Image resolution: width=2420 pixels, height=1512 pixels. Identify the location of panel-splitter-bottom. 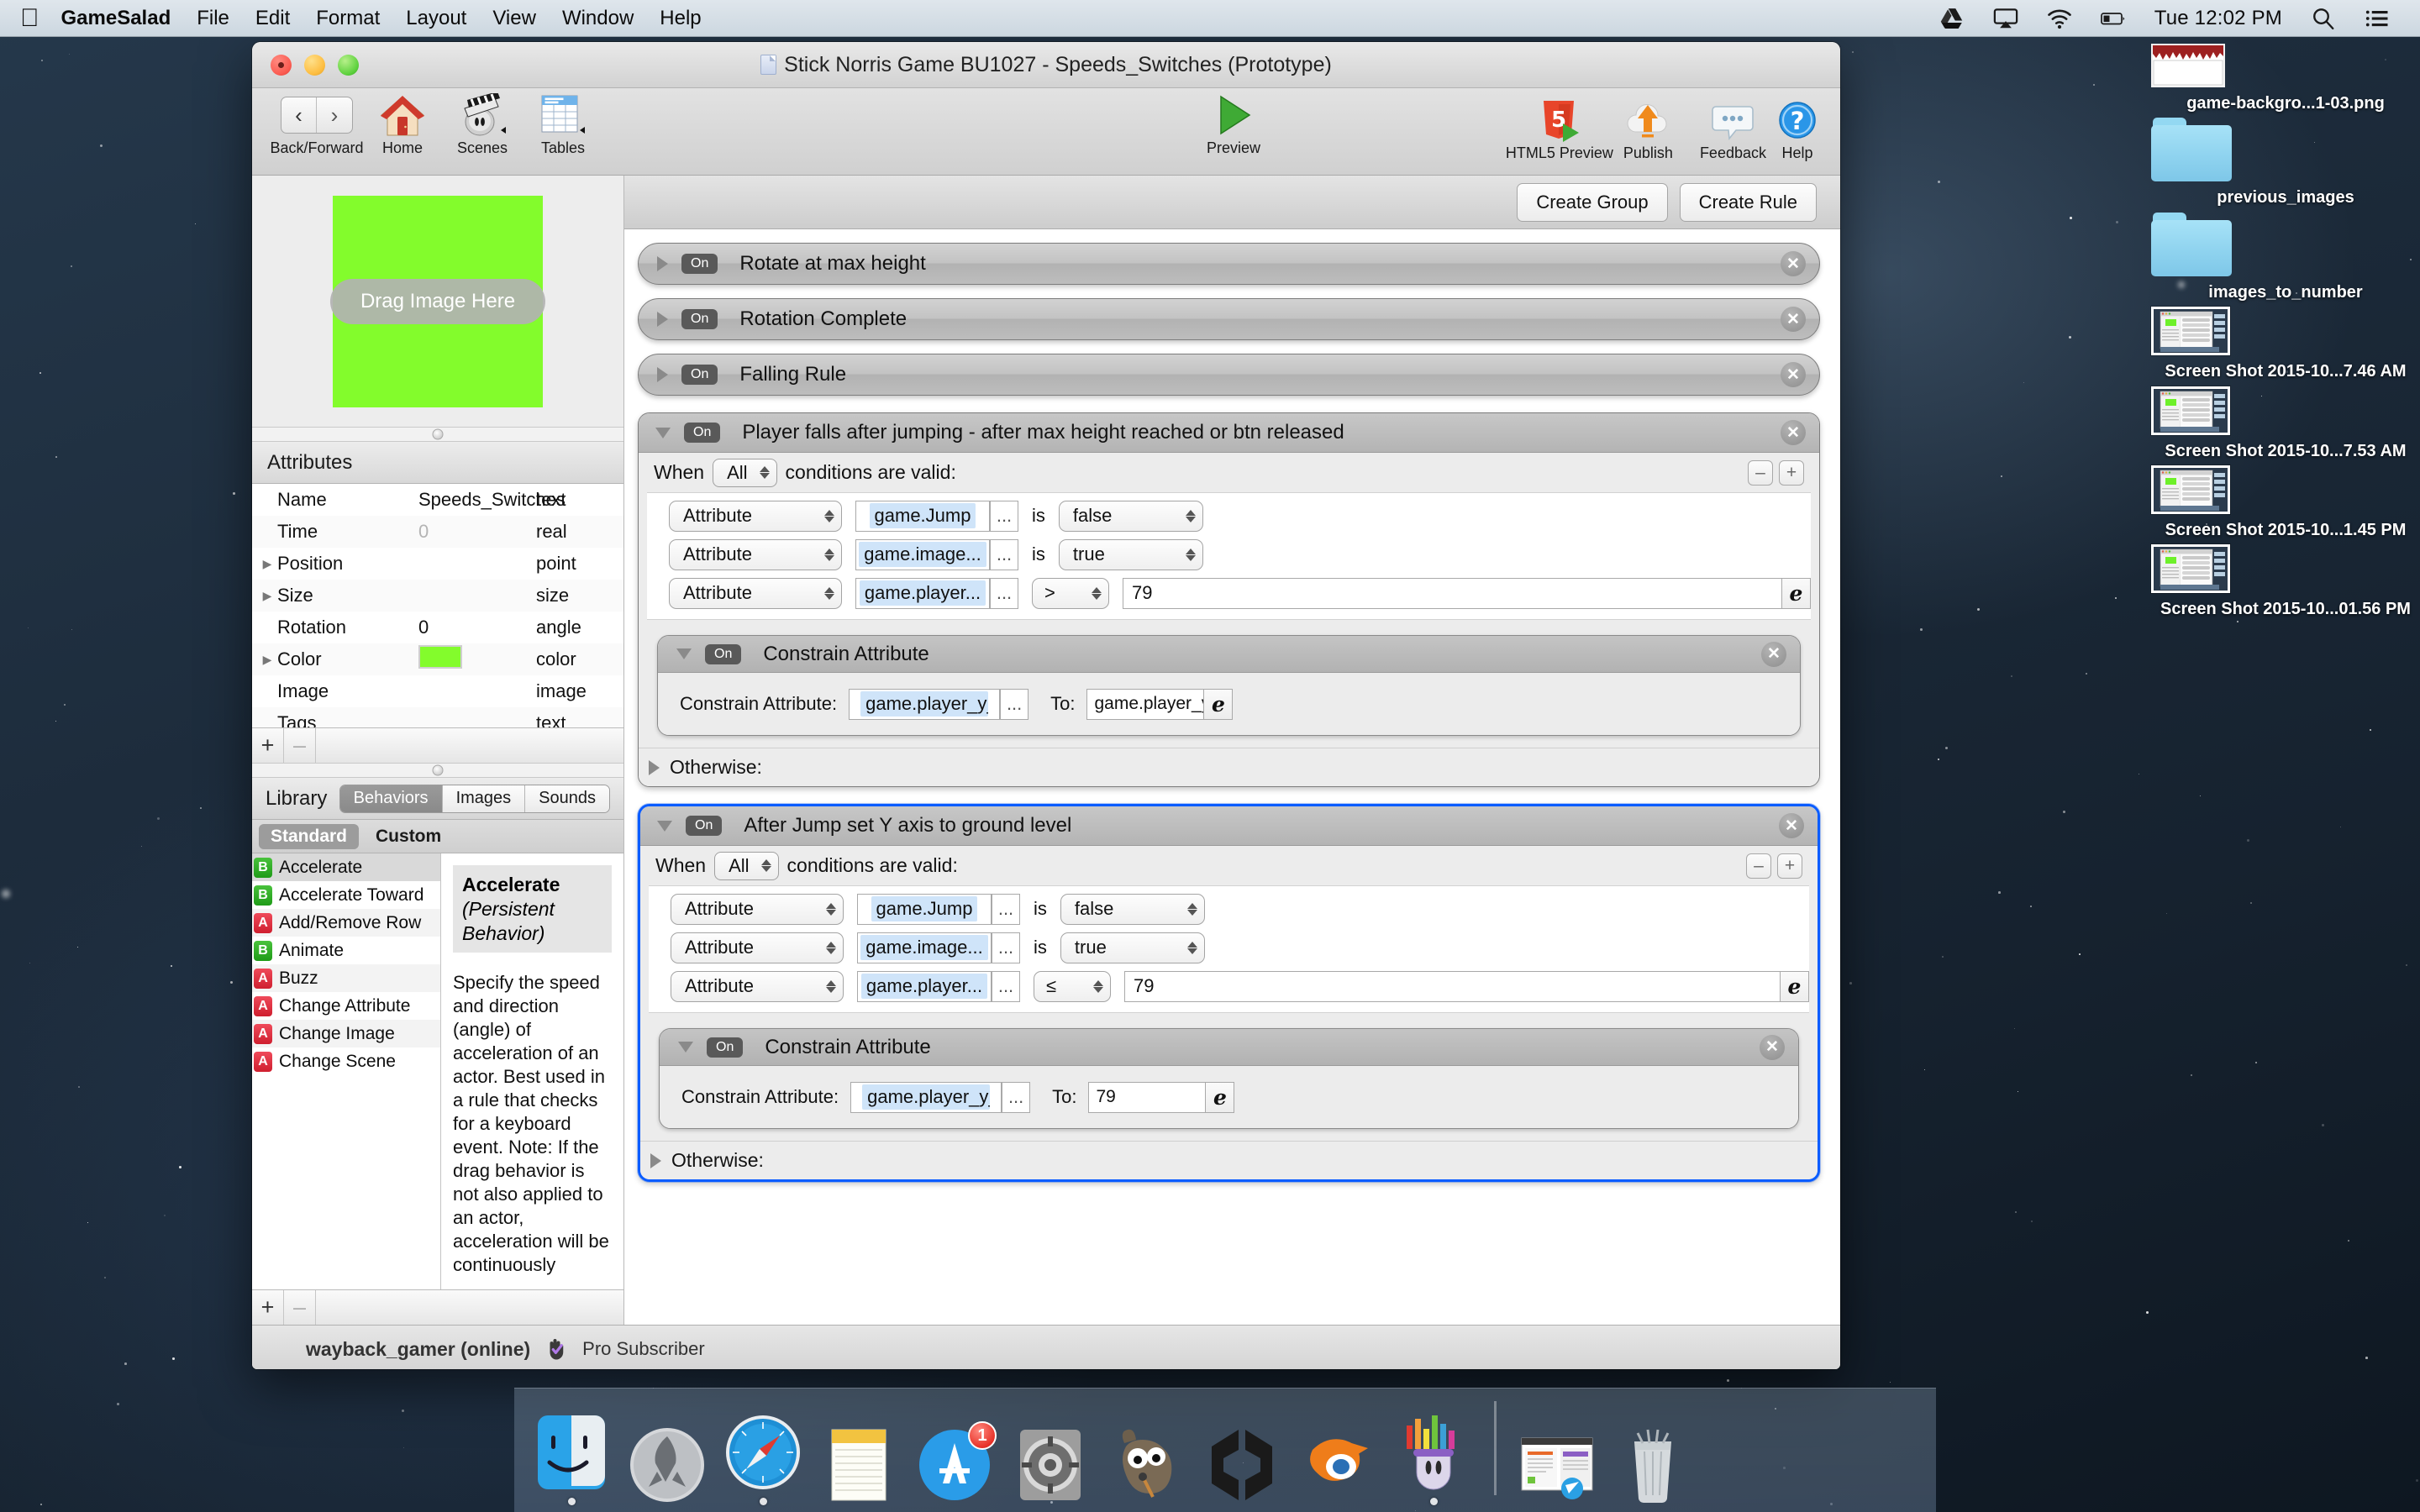
(437, 770).